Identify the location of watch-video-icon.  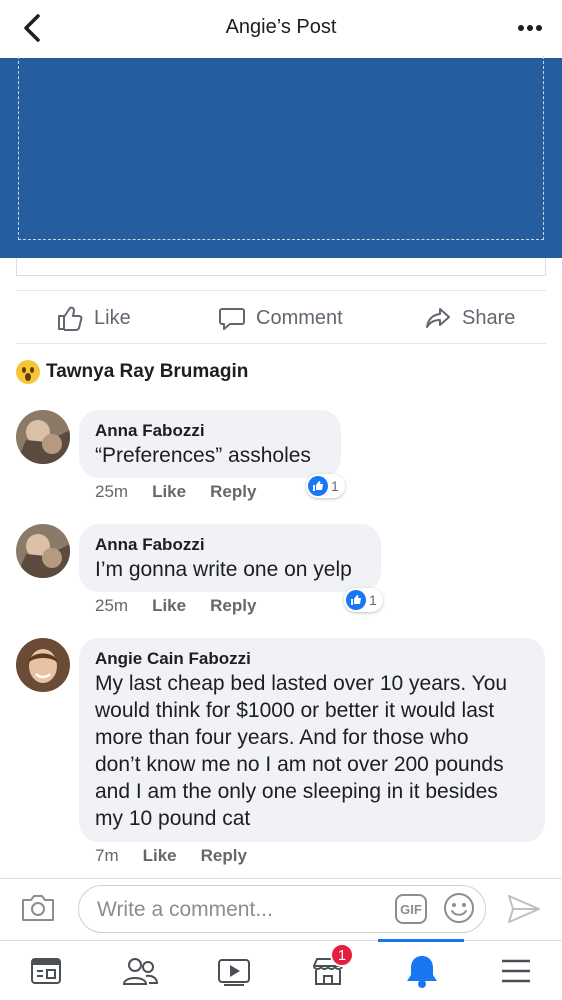
(234, 972).